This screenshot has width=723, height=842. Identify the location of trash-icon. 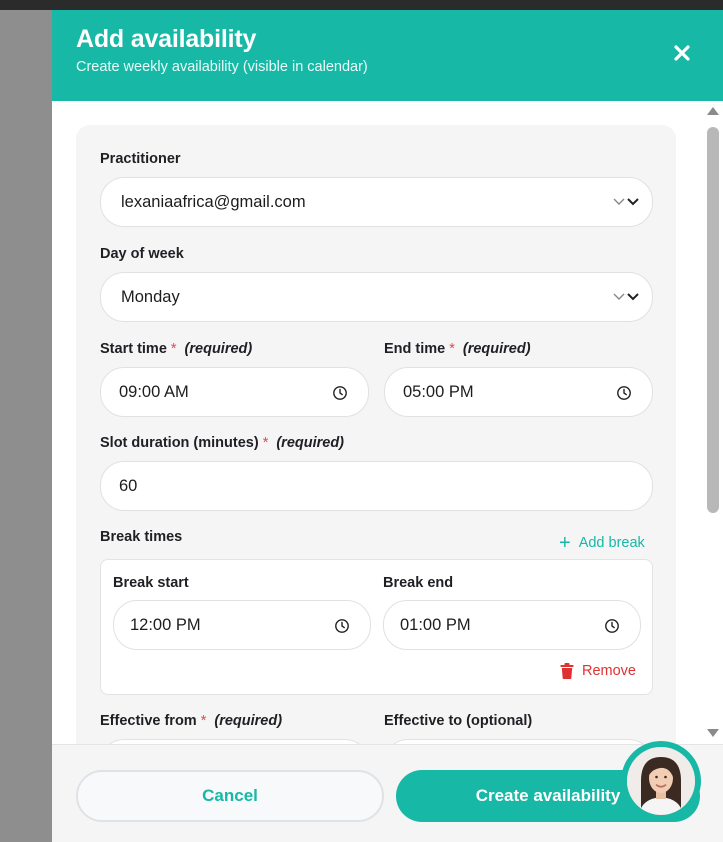
(567, 671).